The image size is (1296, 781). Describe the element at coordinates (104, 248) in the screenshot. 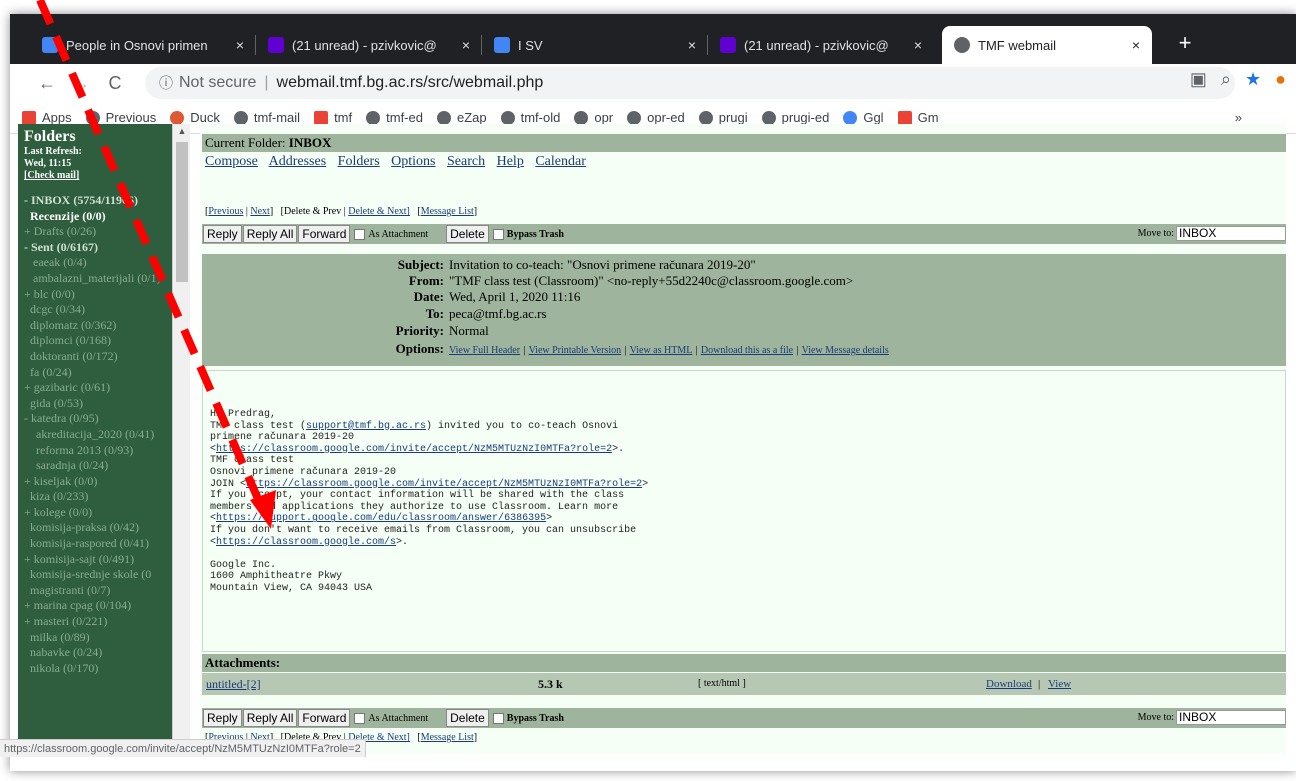

I see `folder-item: - Sent (0/6167)` at that location.